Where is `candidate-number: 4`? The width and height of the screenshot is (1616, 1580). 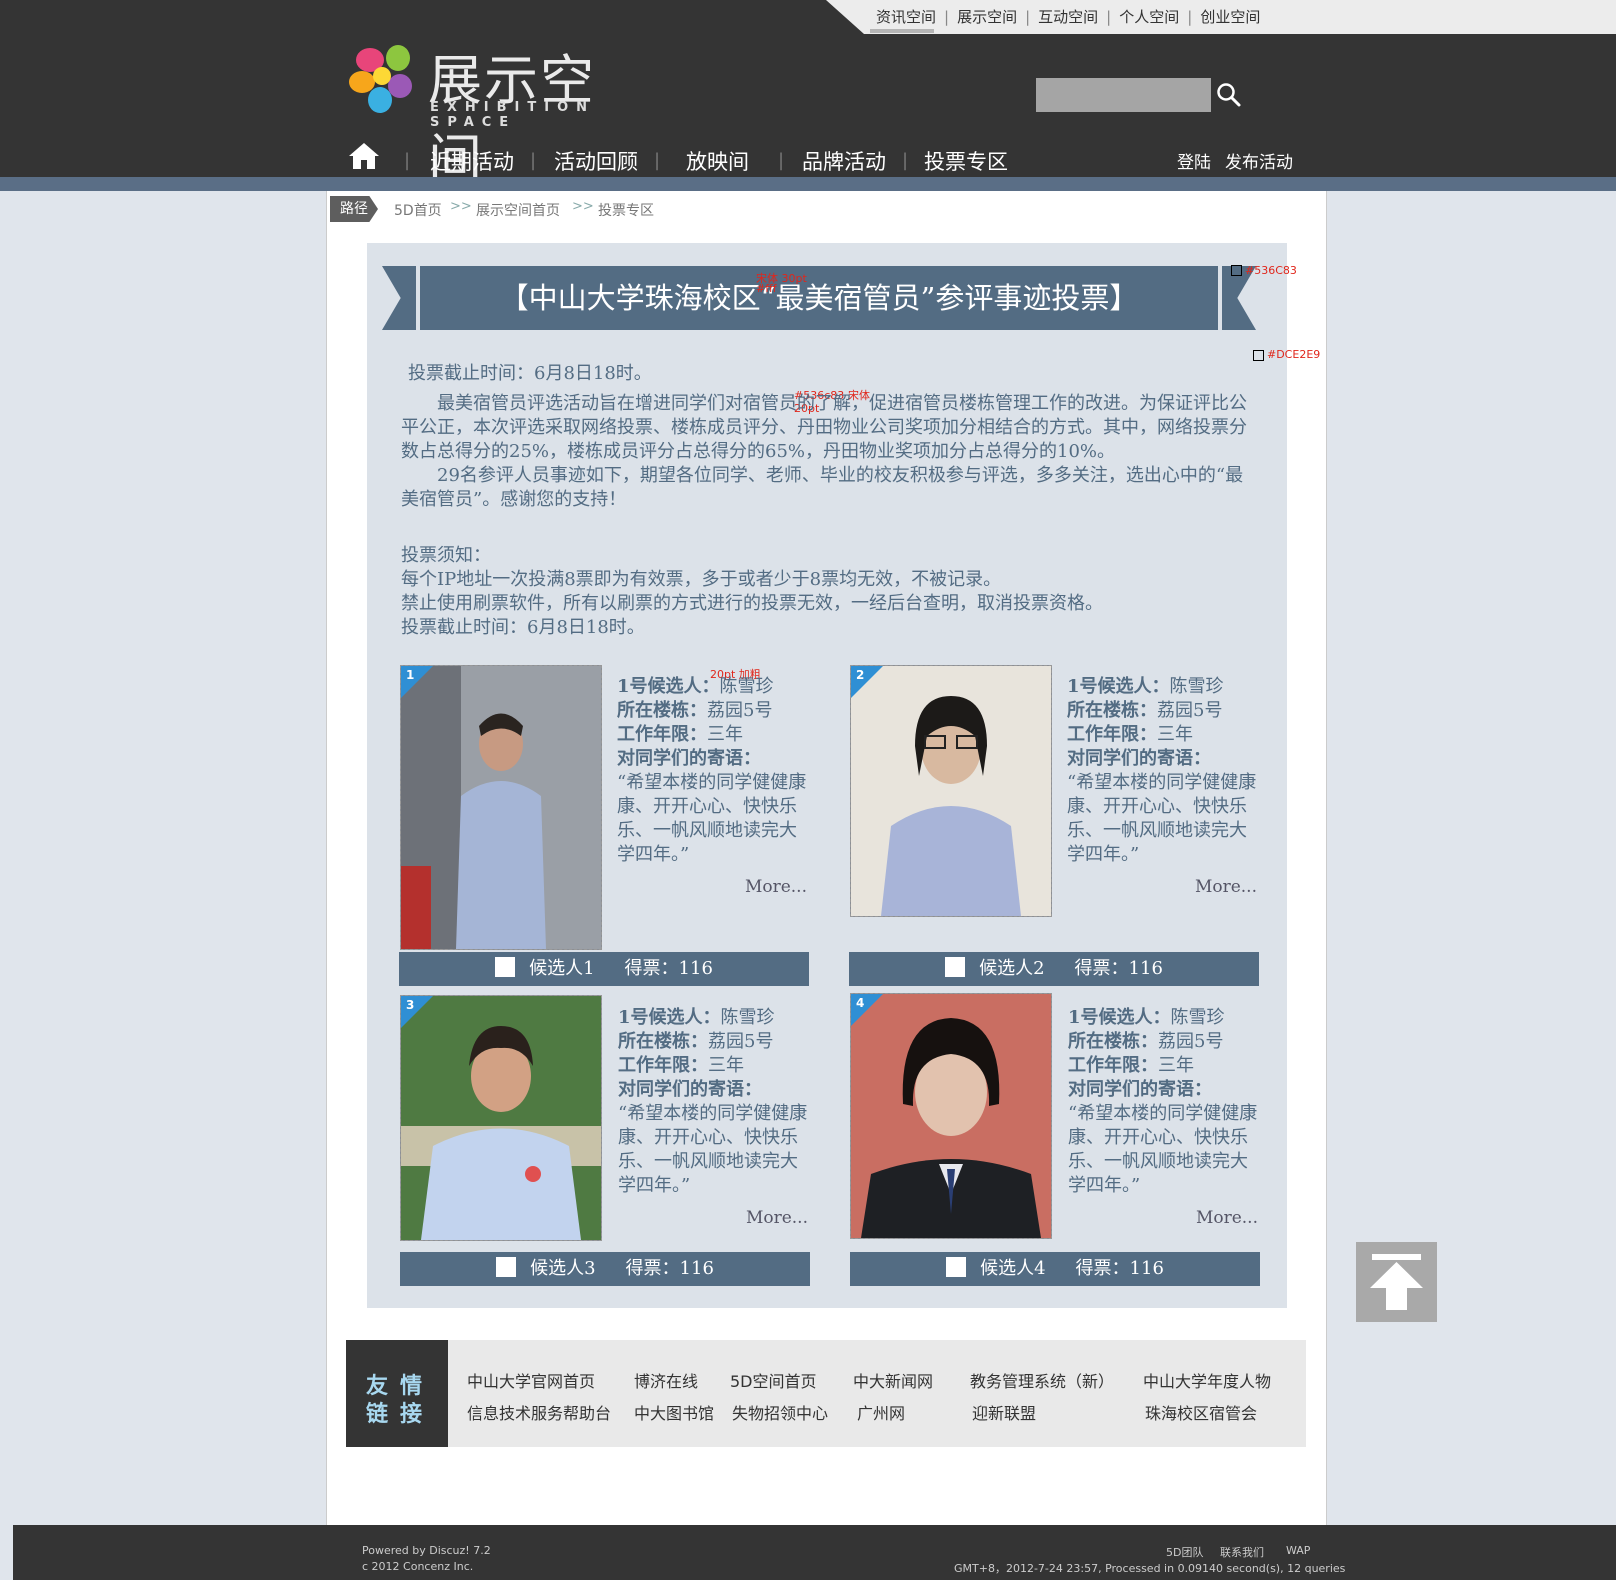 candidate-number: 4 is located at coordinates (860, 1003).